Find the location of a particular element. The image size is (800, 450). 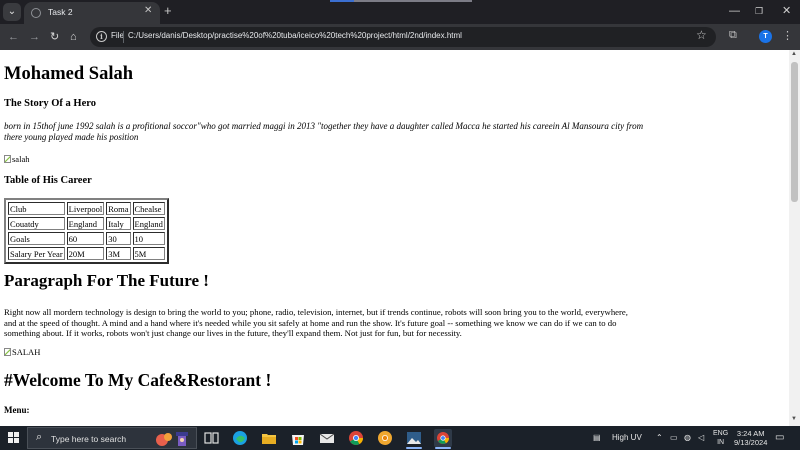

volume-icon: ◁ is located at coordinates (701, 437).